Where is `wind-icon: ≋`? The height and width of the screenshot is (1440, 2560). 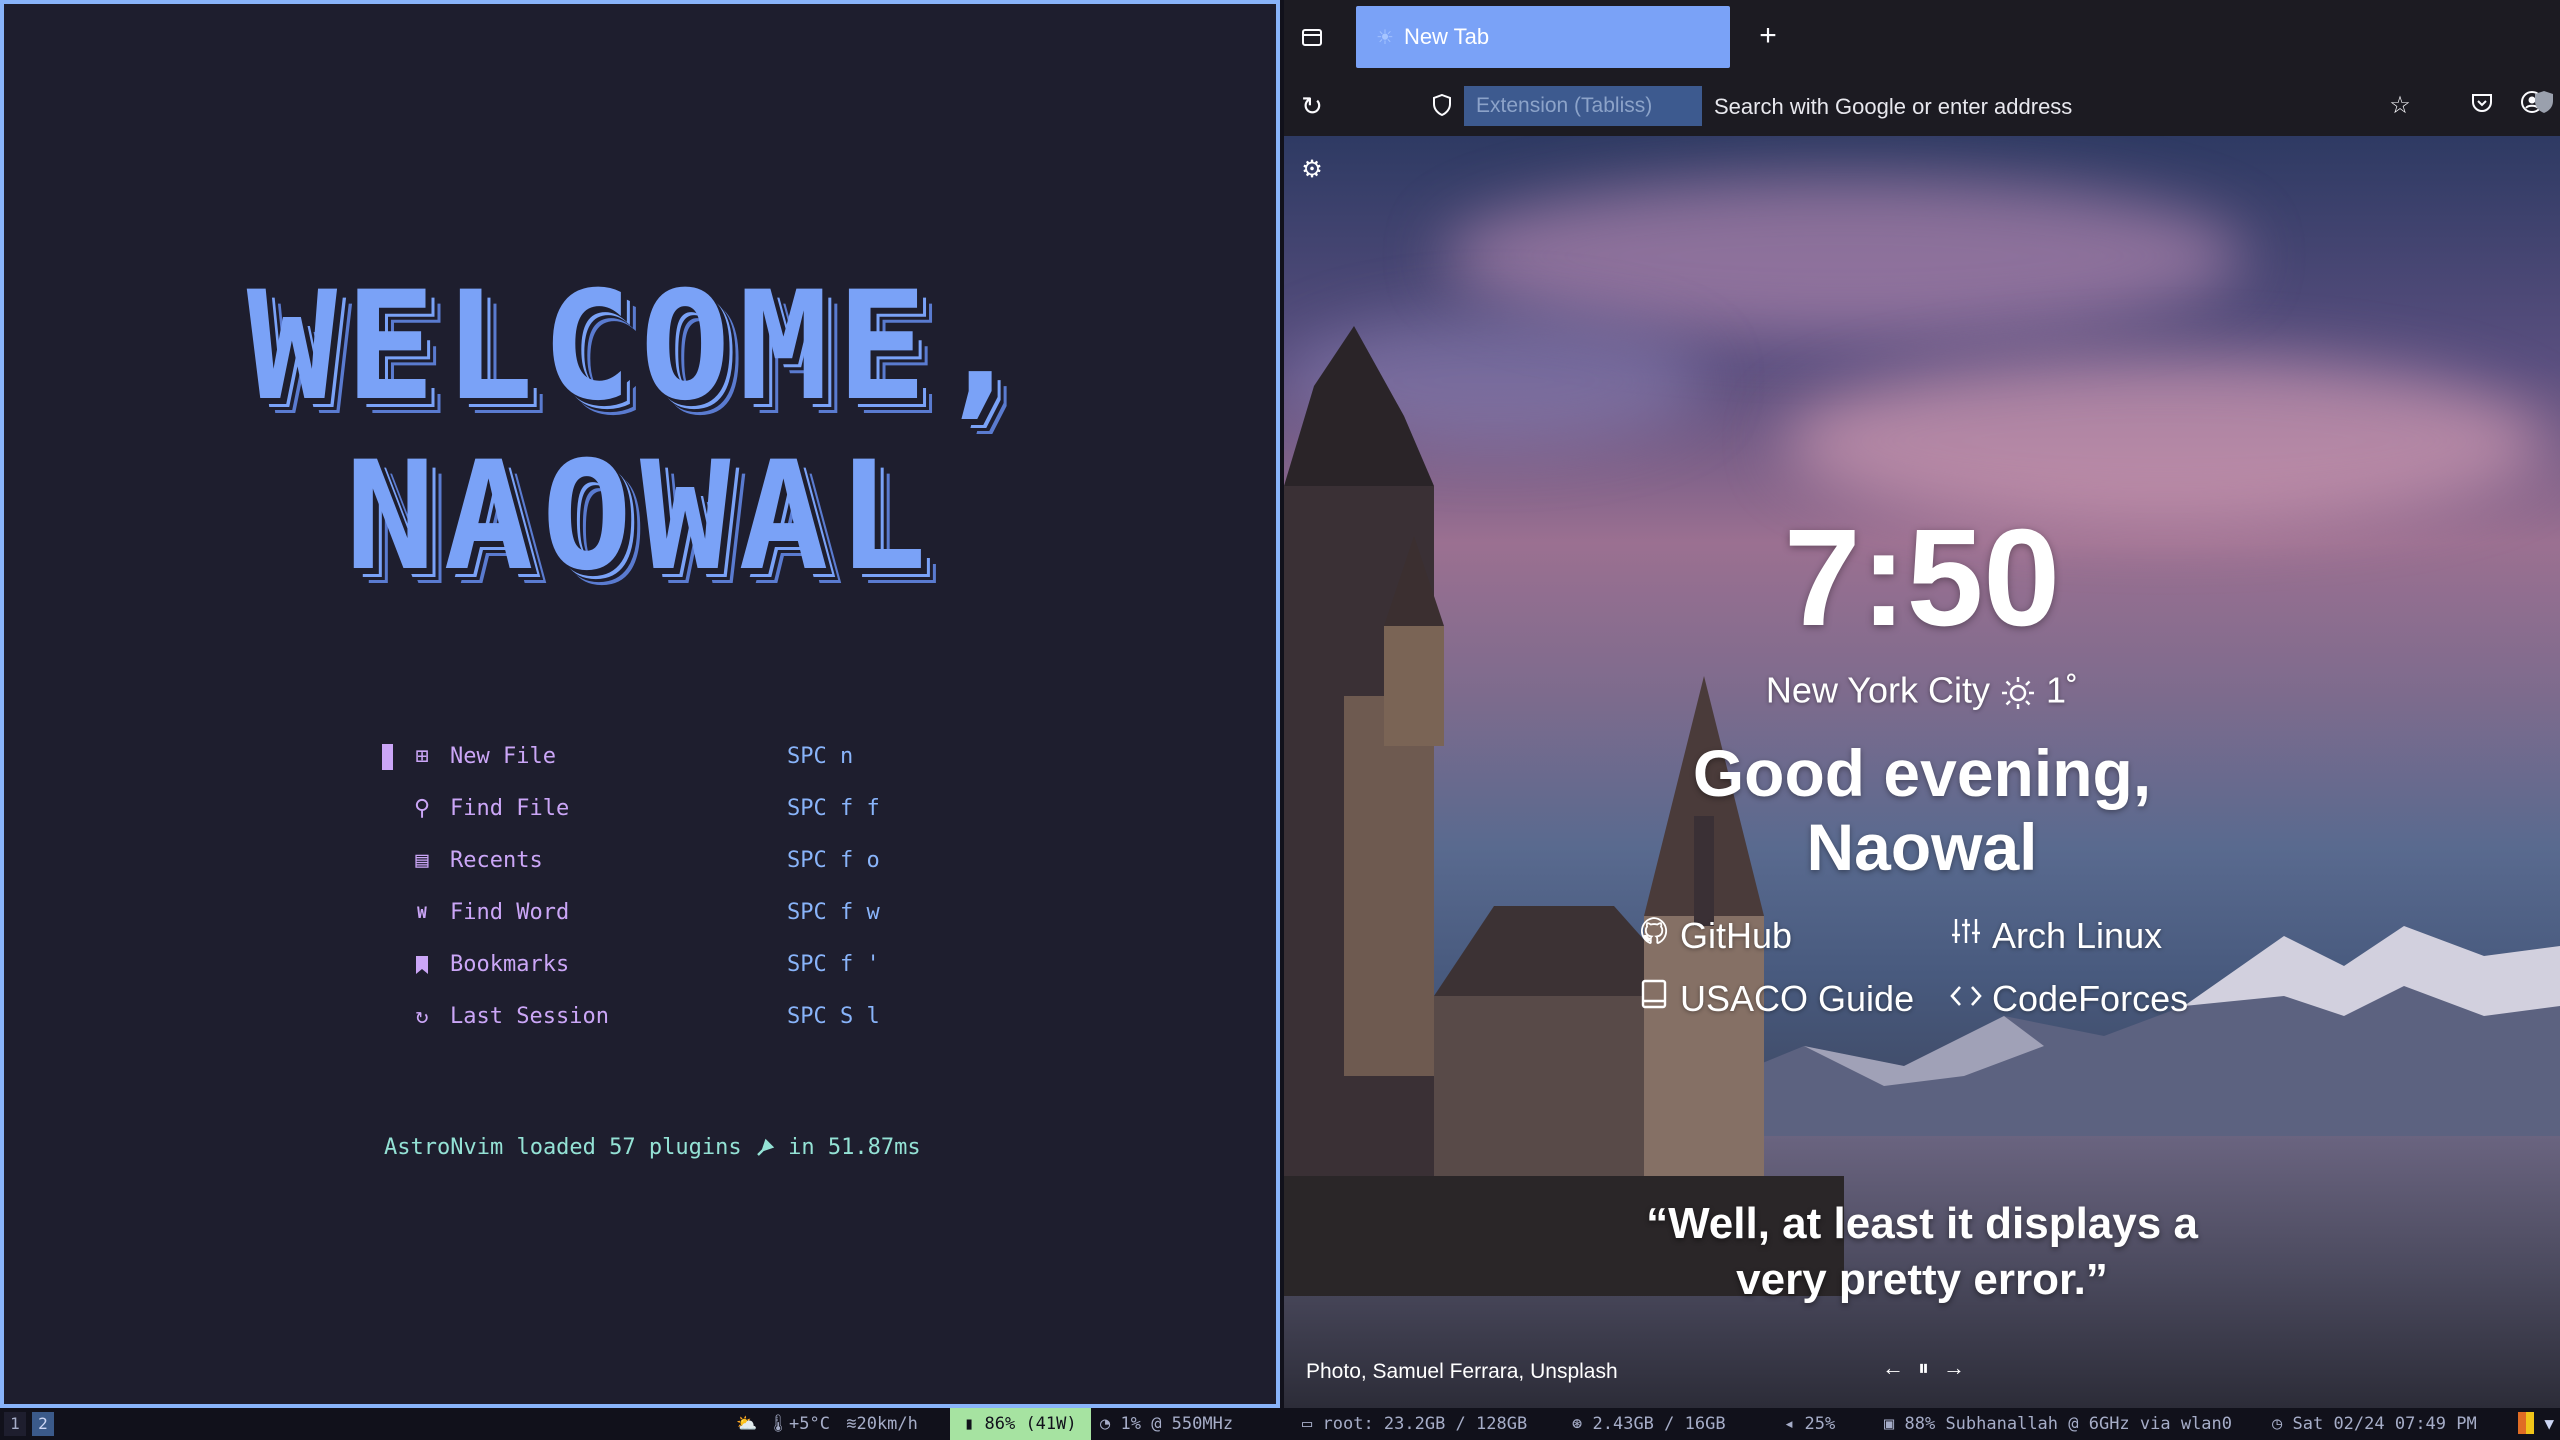
wind-icon: ≋ is located at coordinates (851, 1424).